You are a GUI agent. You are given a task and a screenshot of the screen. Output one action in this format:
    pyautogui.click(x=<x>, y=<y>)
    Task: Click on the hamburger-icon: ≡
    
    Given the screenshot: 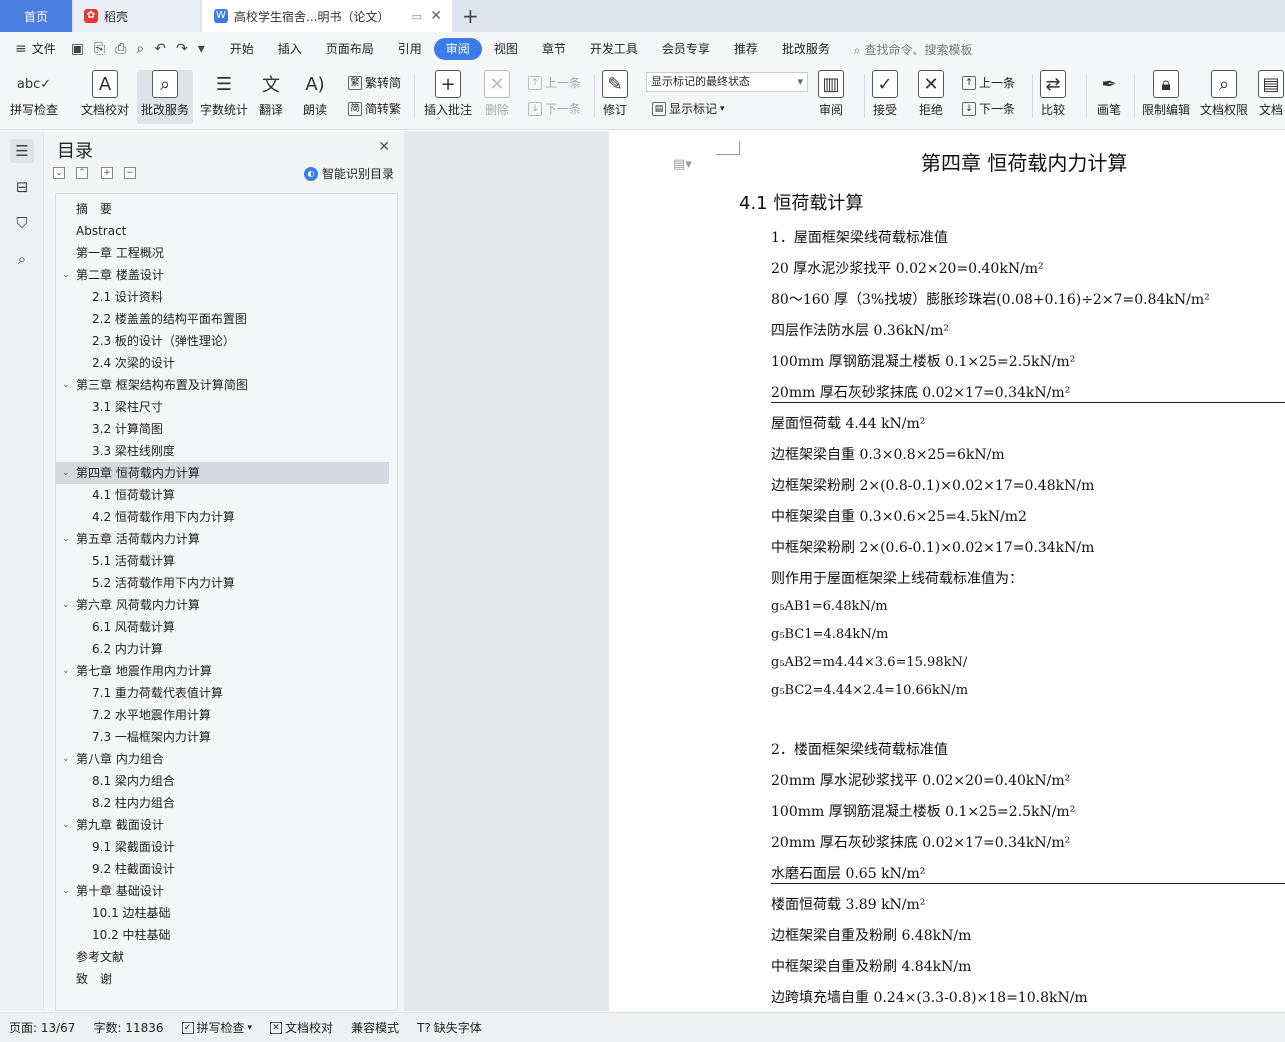 What is the action you would take?
    pyautogui.click(x=21, y=49)
    